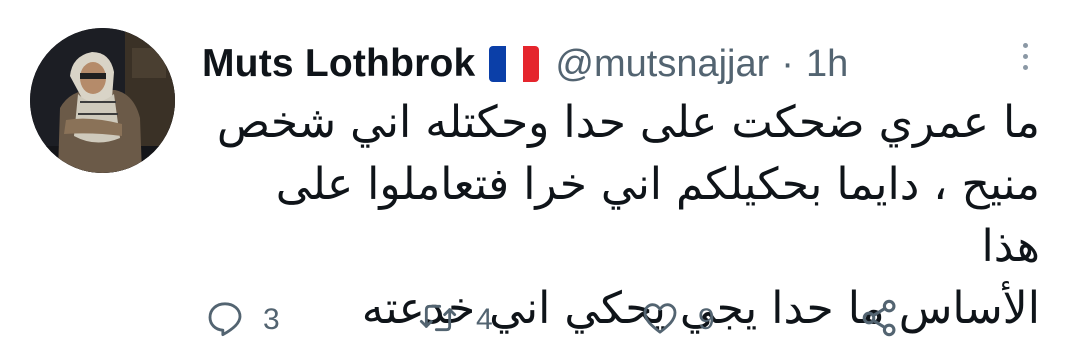  What do you see at coordinates (662, 64) in the screenshot?
I see `user-handle: @mutsnajjar` at bounding box center [662, 64].